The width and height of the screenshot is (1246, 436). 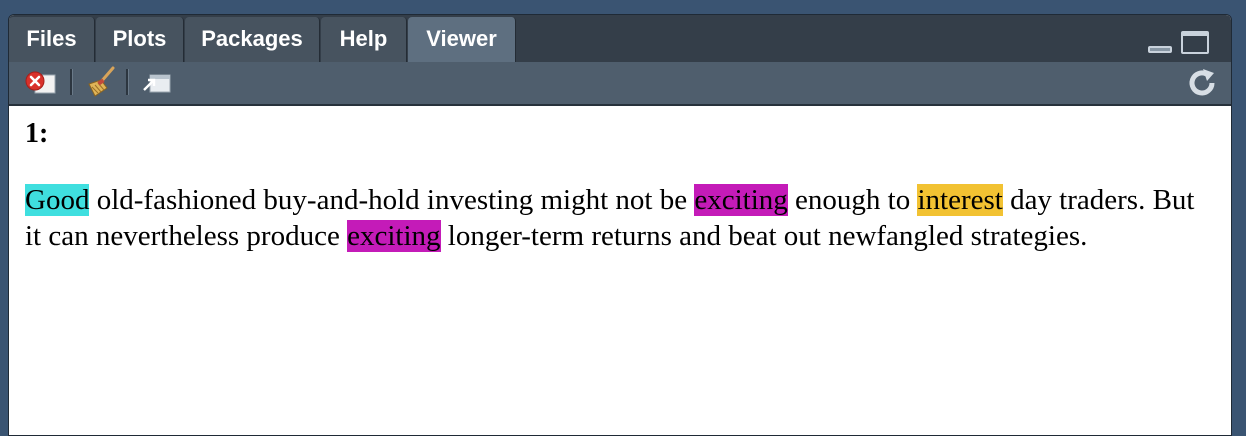 What do you see at coordinates (41, 83) in the screenshot?
I see `clear-viewer-icon` at bounding box center [41, 83].